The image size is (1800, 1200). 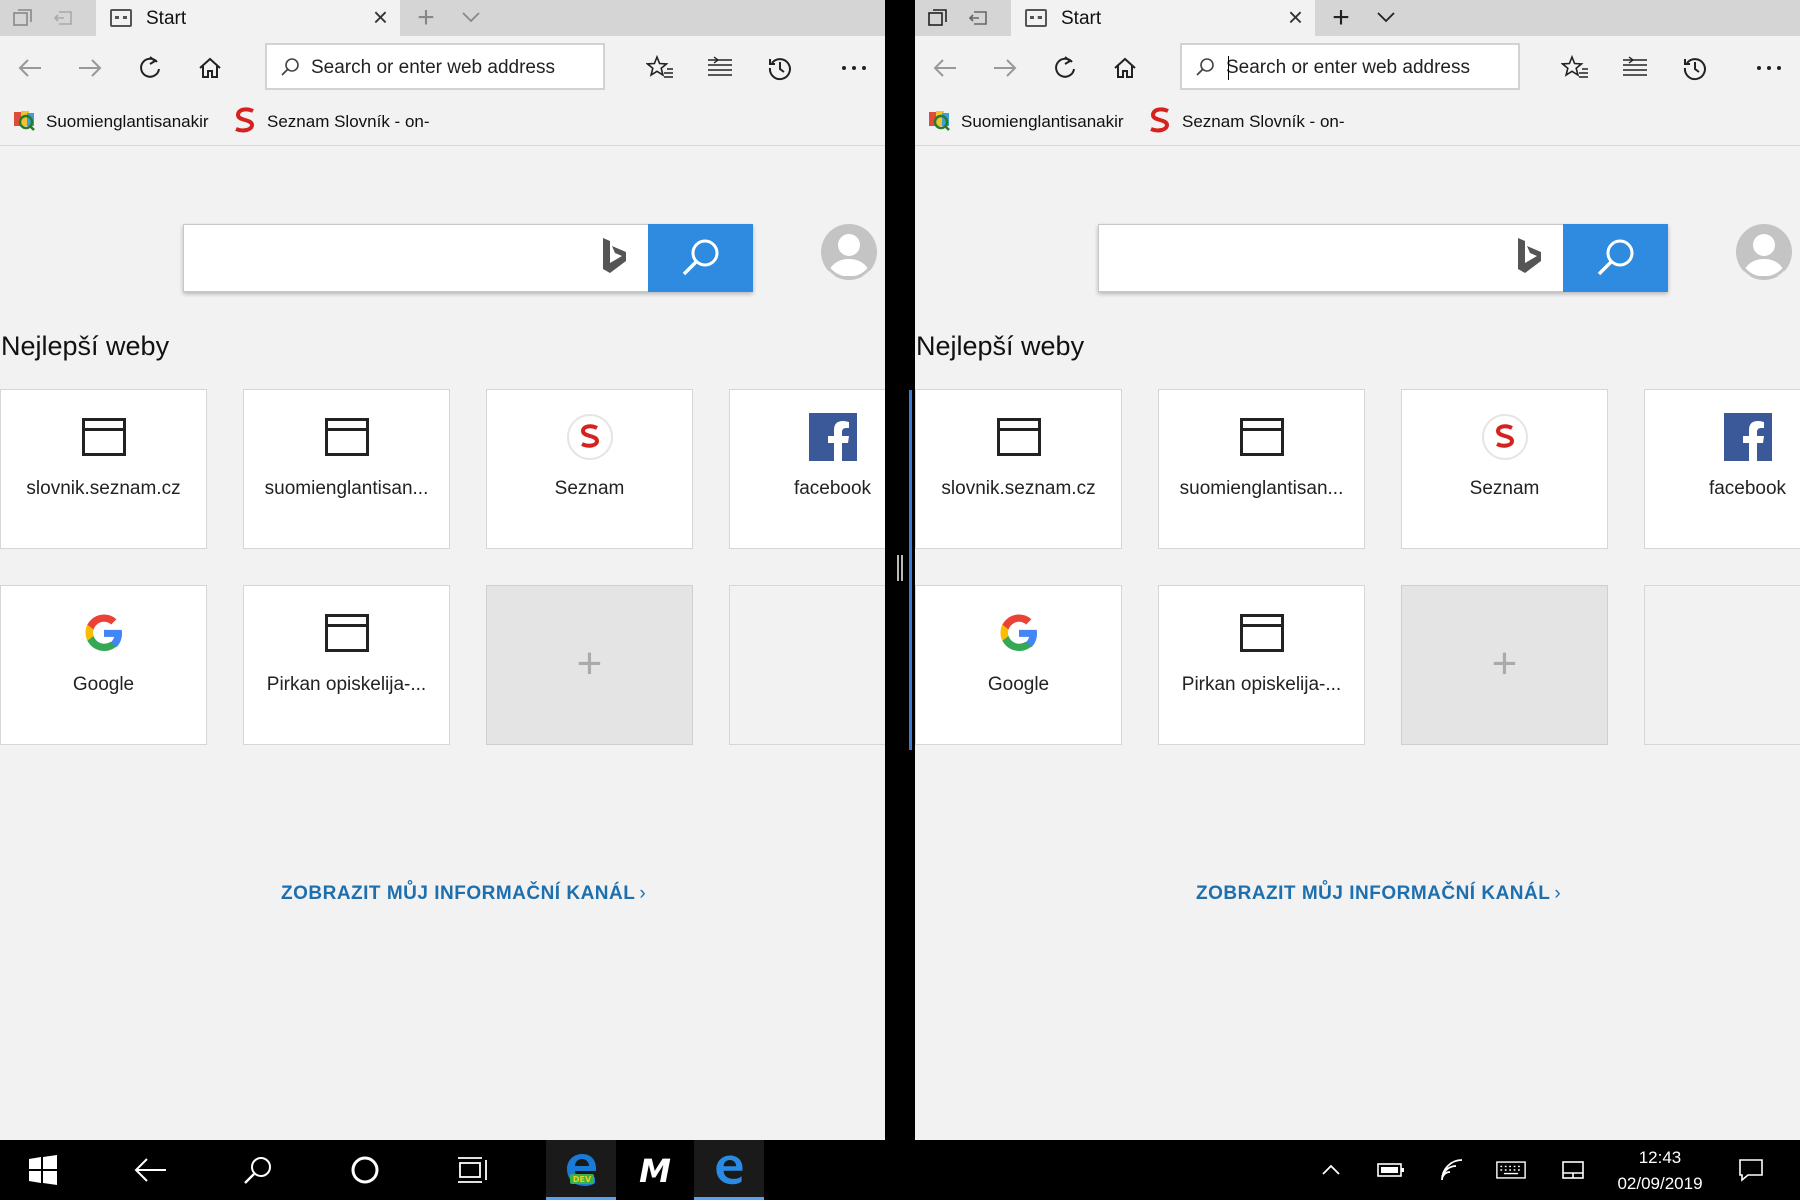 I want to click on edge-icon, so click(x=729, y=1170).